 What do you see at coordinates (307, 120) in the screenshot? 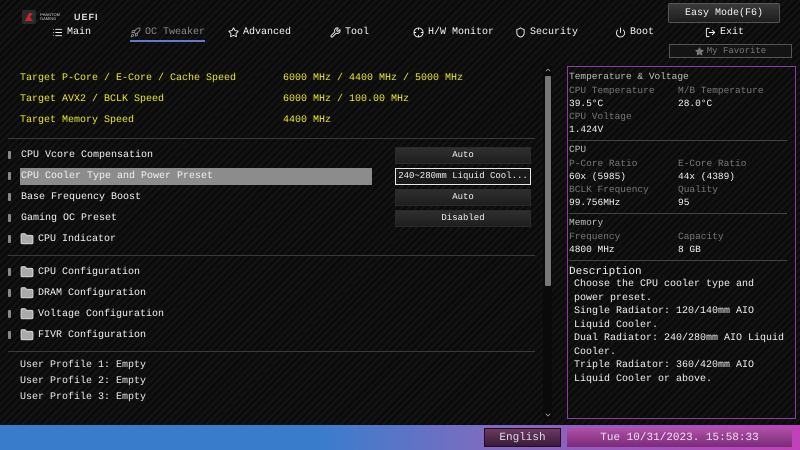
I see `target-value: 4400 MHz` at bounding box center [307, 120].